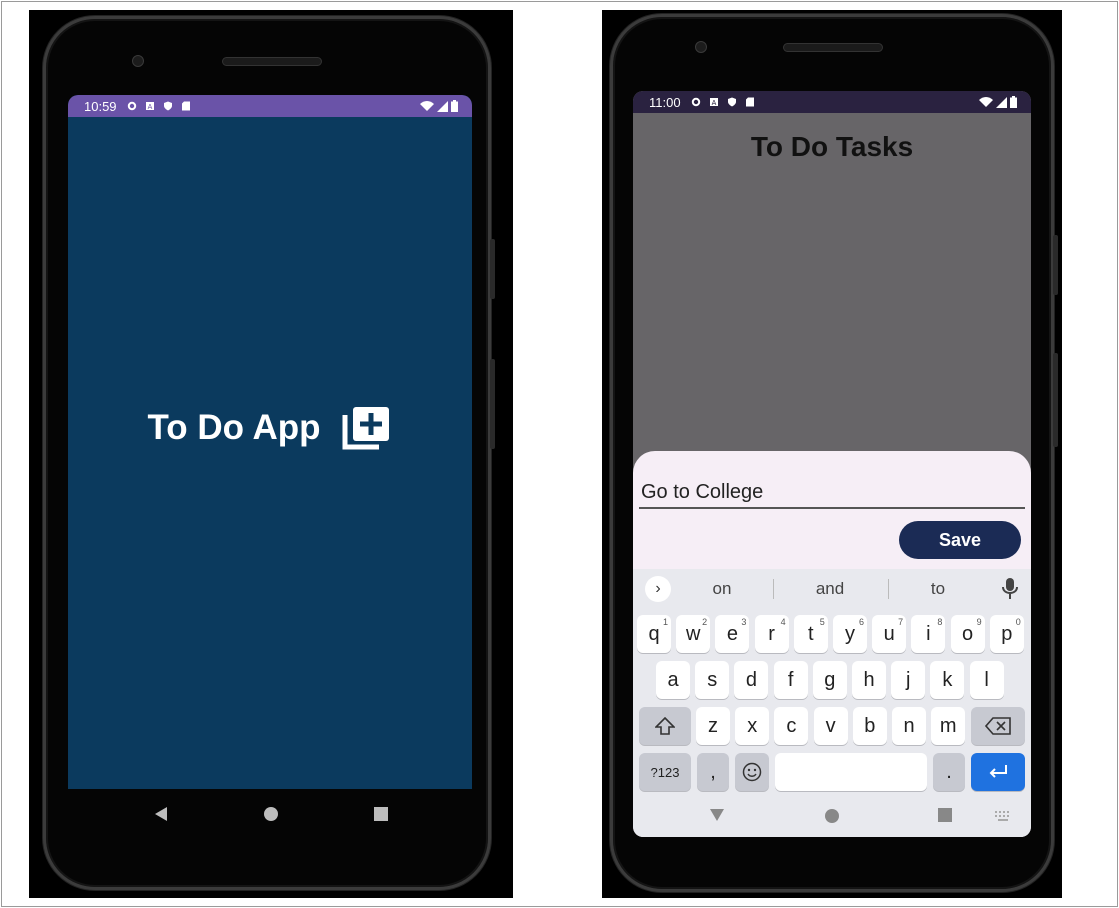  I want to click on comma-key: ,, so click(713, 772).